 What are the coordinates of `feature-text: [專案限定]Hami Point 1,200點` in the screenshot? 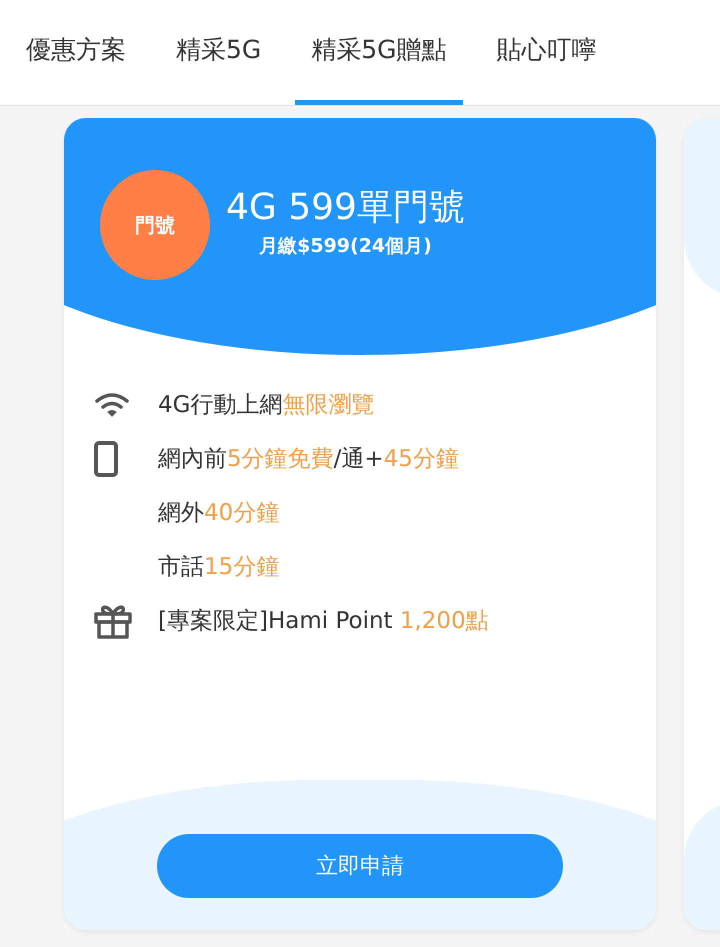 It's located at (323, 621).